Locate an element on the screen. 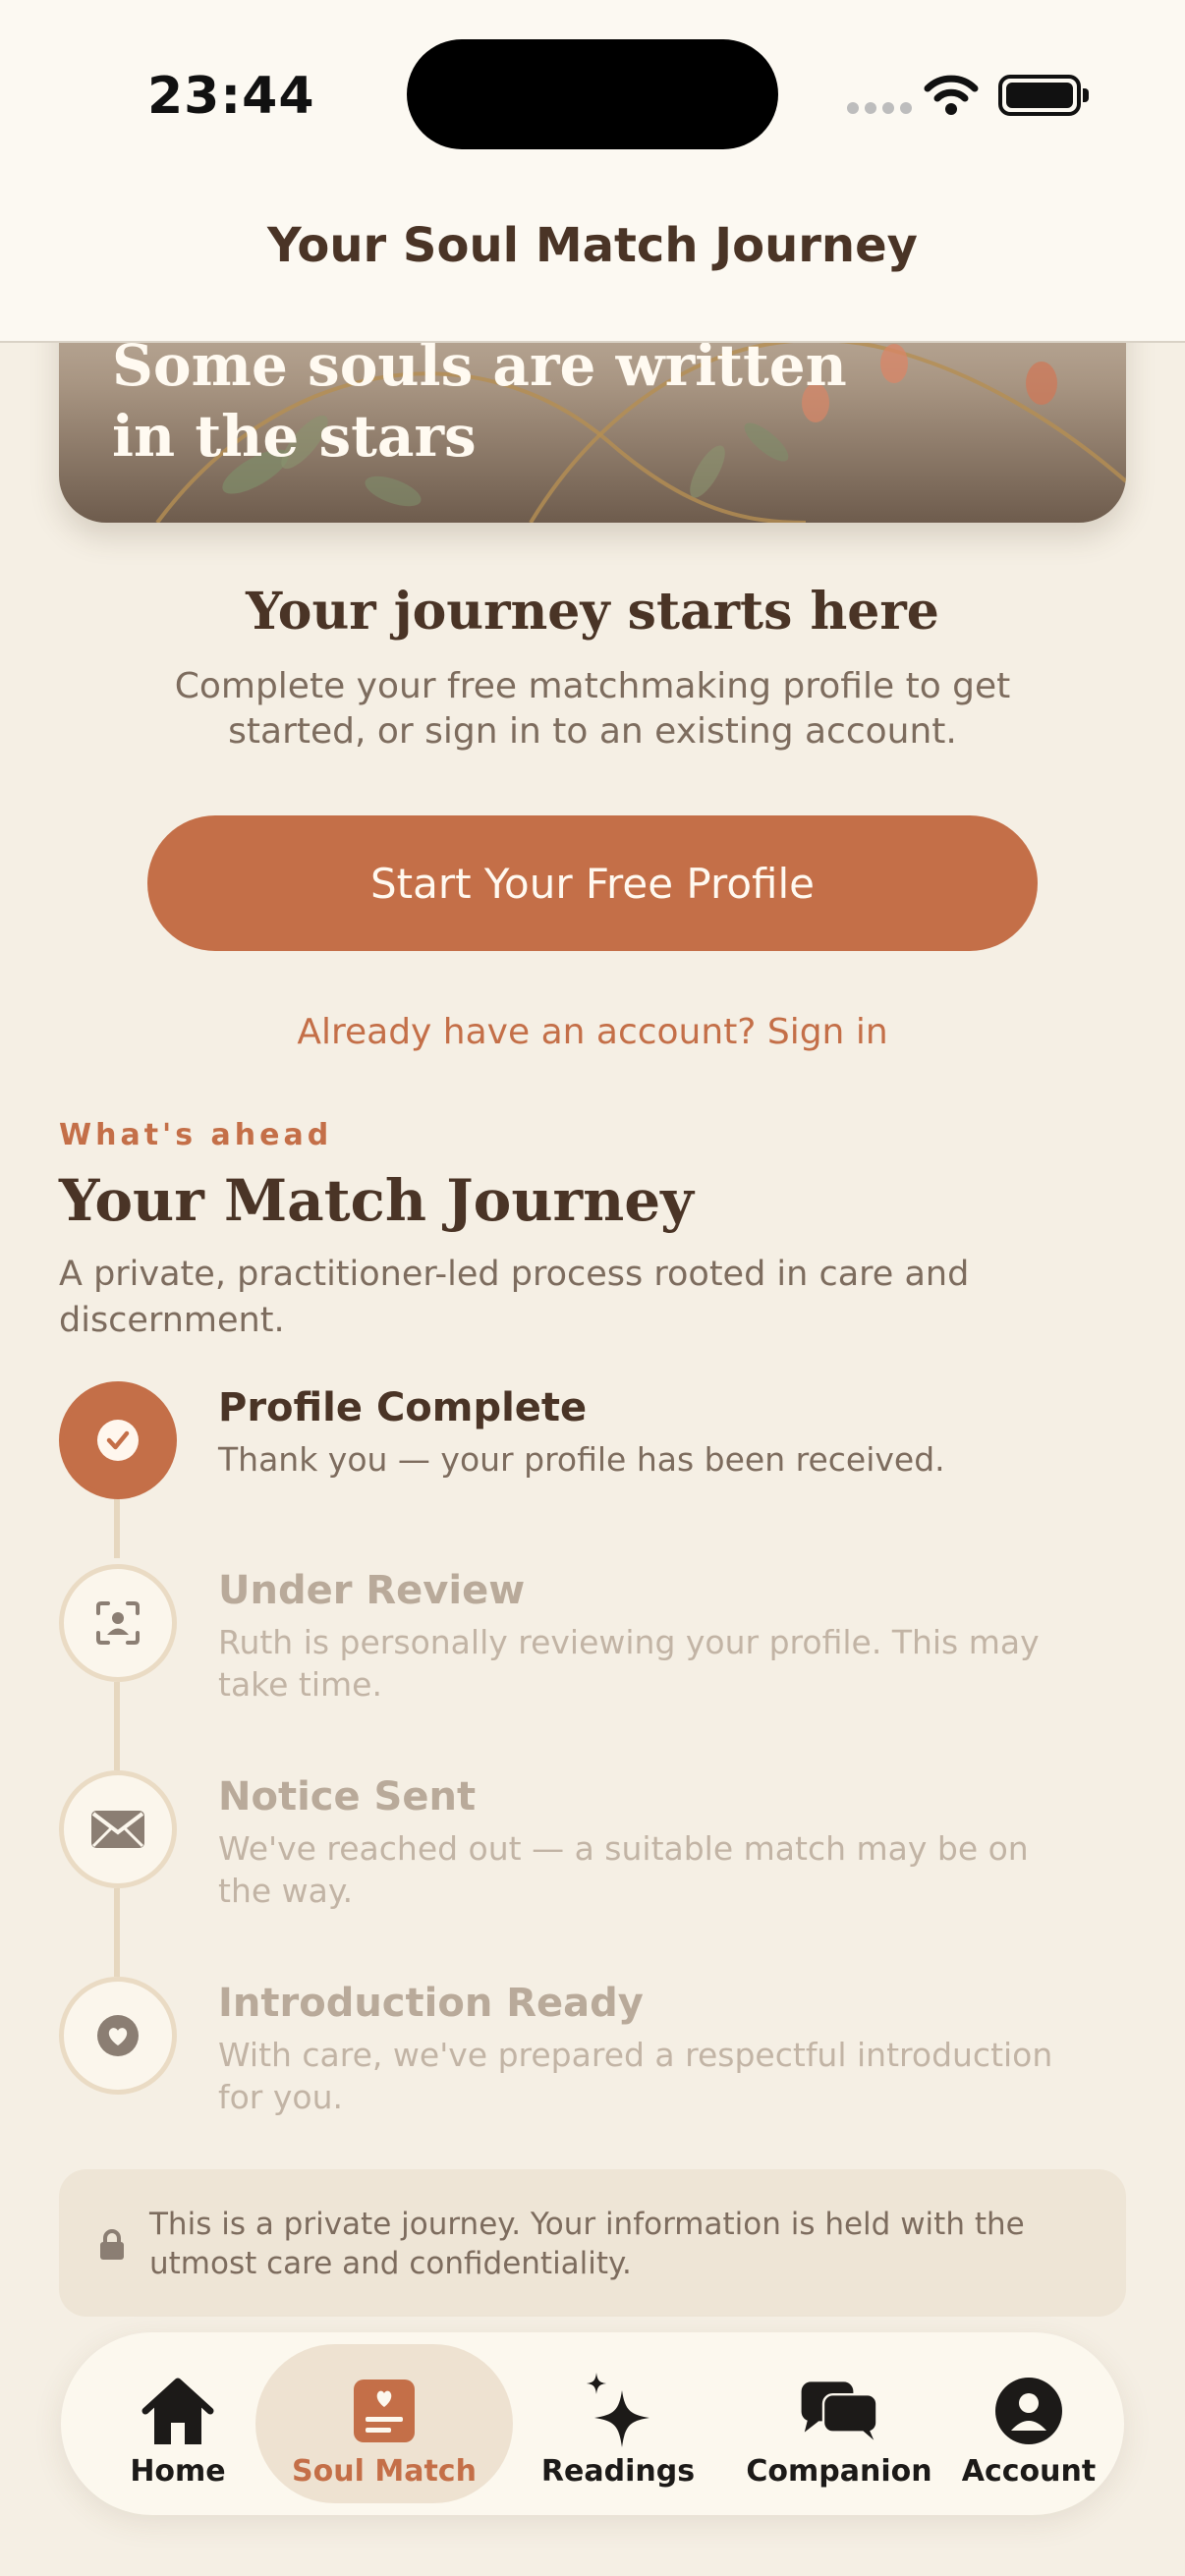  tab-label: Companion is located at coordinates (839, 2471).